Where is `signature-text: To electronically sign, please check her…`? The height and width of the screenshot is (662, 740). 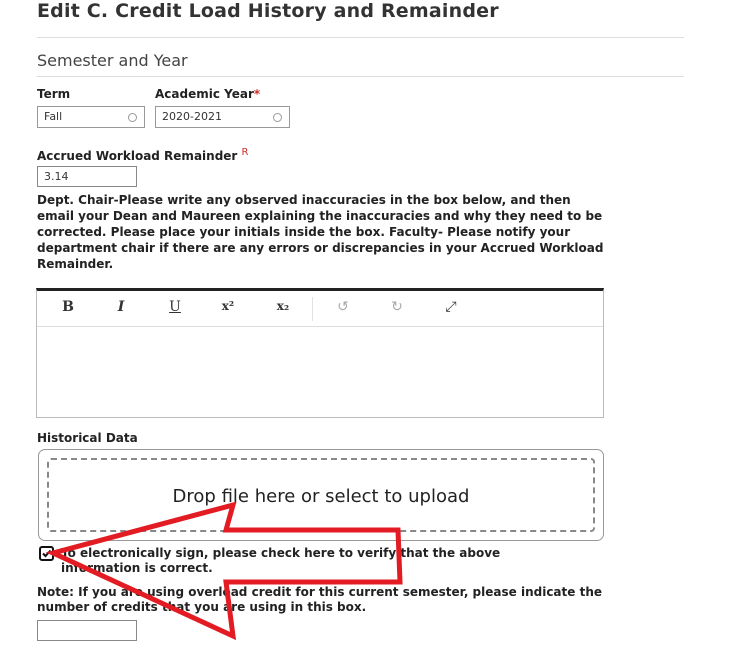 signature-text: To electronically sign, please check her… is located at coordinates (281, 560).